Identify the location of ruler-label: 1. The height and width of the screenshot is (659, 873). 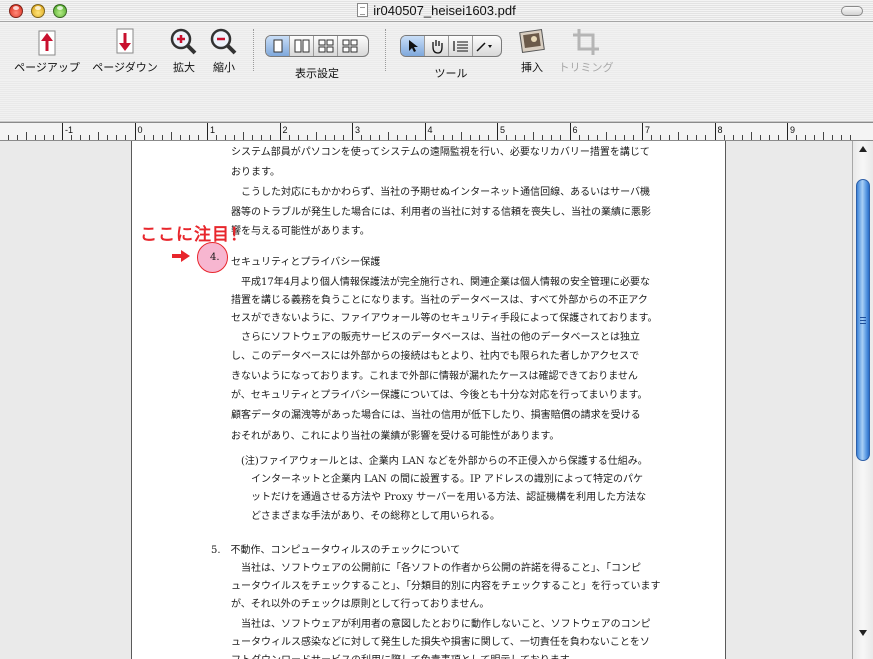
(213, 130).